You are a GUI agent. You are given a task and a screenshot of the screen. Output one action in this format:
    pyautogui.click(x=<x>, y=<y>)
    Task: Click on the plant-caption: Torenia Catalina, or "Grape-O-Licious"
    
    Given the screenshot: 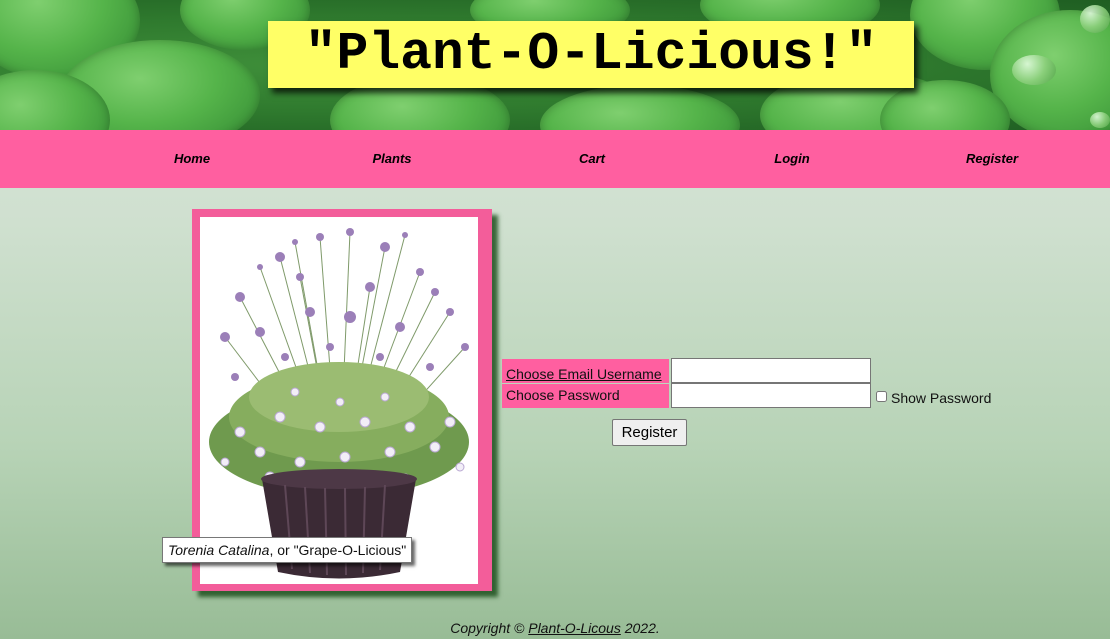 What is the action you would take?
    pyautogui.click(x=287, y=550)
    